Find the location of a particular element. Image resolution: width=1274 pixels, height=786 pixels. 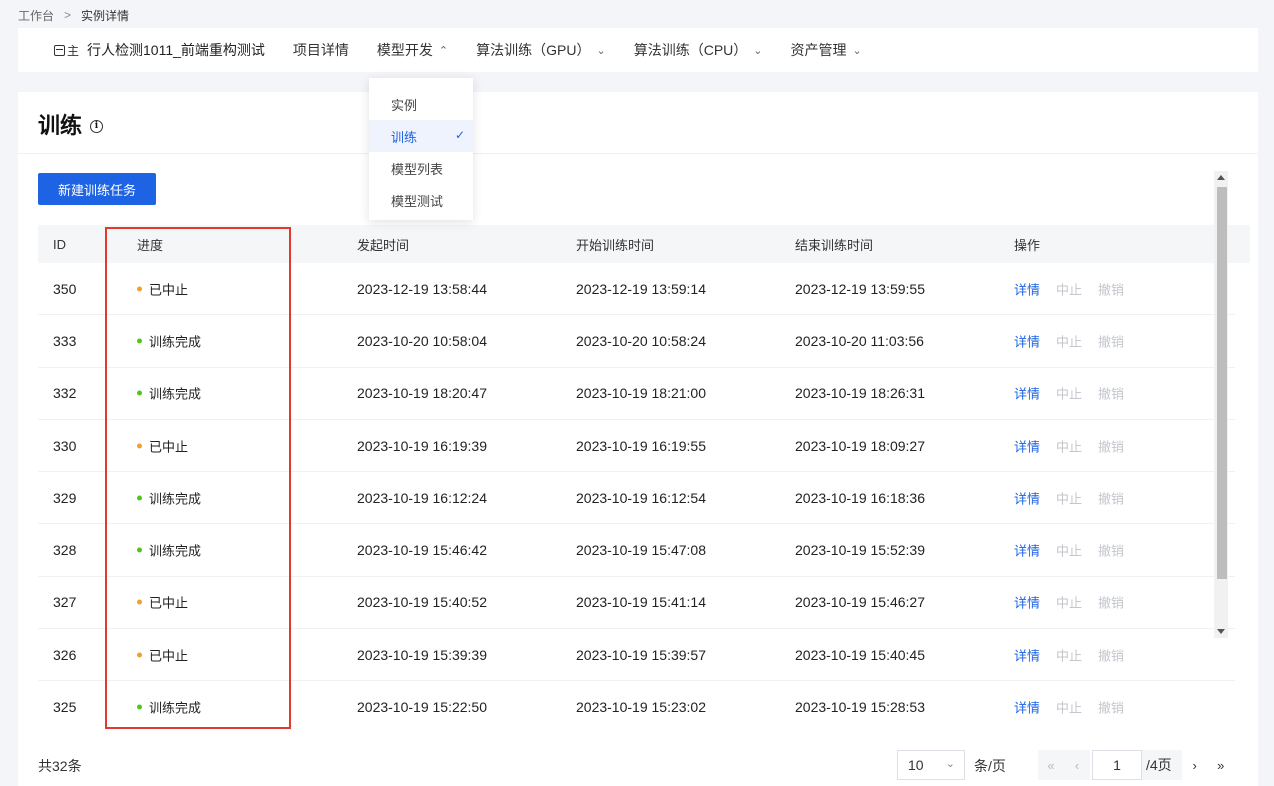

next-page-button: › is located at coordinates (1194, 765).